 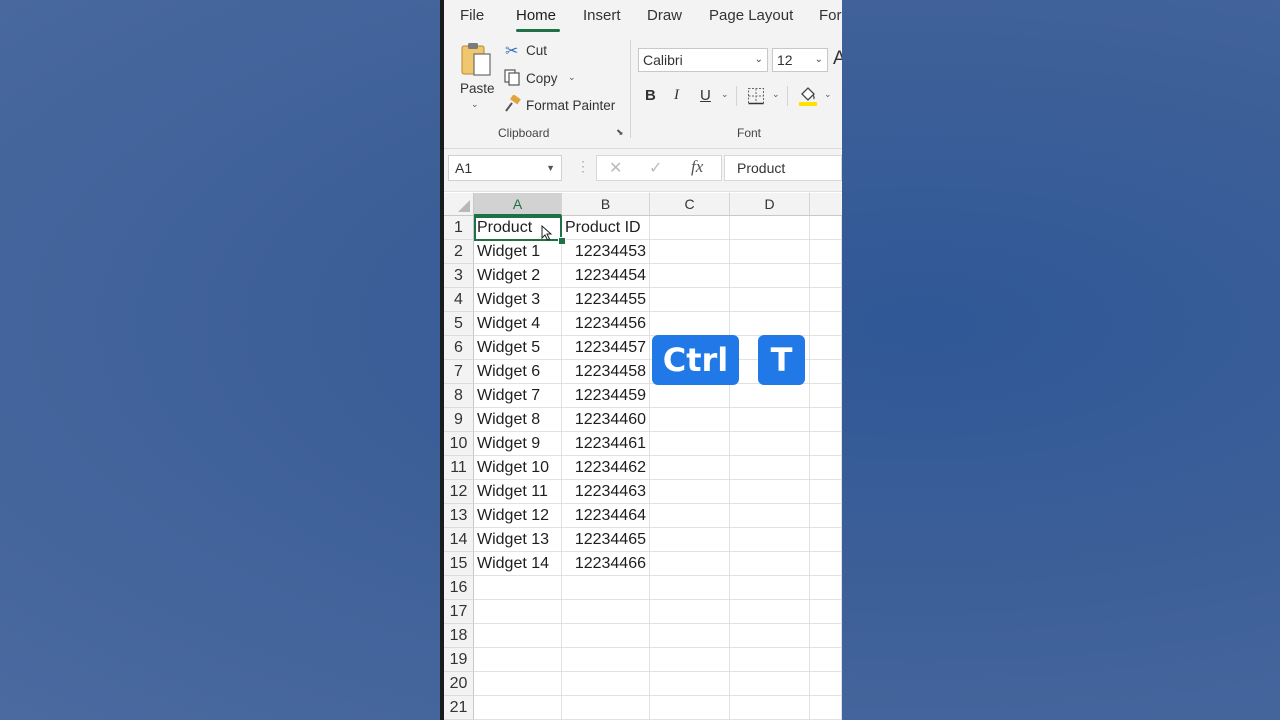 What do you see at coordinates (808, 95) in the screenshot?
I see `fill-bucket-icon` at bounding box center [808, 95].